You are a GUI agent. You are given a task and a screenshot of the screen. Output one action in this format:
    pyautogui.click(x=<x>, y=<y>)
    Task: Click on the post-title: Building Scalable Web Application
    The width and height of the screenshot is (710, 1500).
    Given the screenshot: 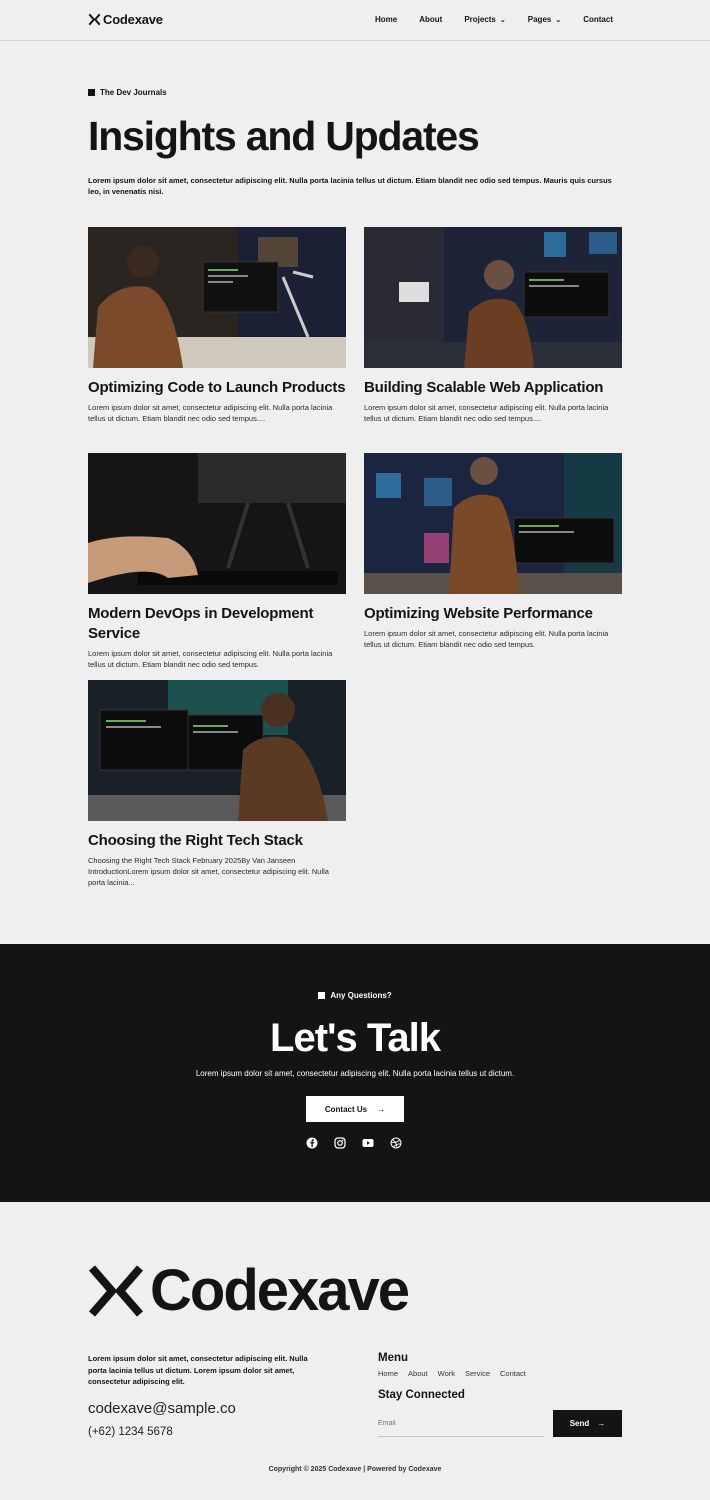 What is the action you would take?
    pyautogui.click(x=493, y=388)
    